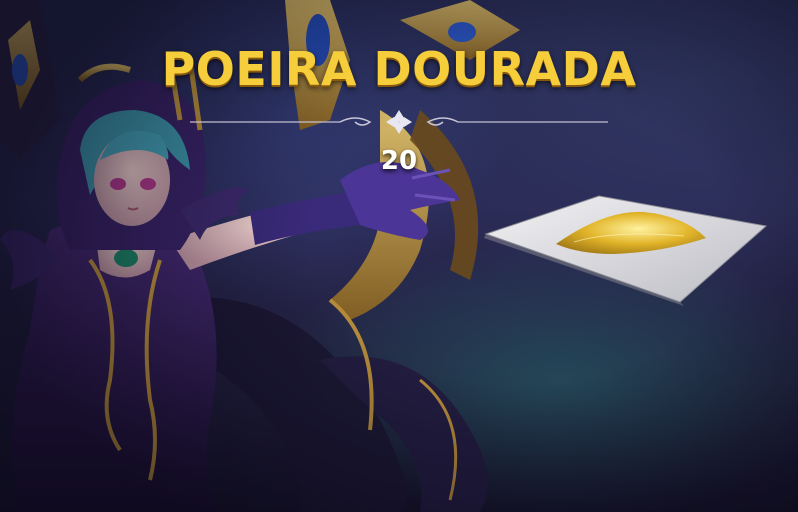 The width and height of the screenshot is (798, 512). I want to click on golden-dust-pile-icon, so click(626, 250).